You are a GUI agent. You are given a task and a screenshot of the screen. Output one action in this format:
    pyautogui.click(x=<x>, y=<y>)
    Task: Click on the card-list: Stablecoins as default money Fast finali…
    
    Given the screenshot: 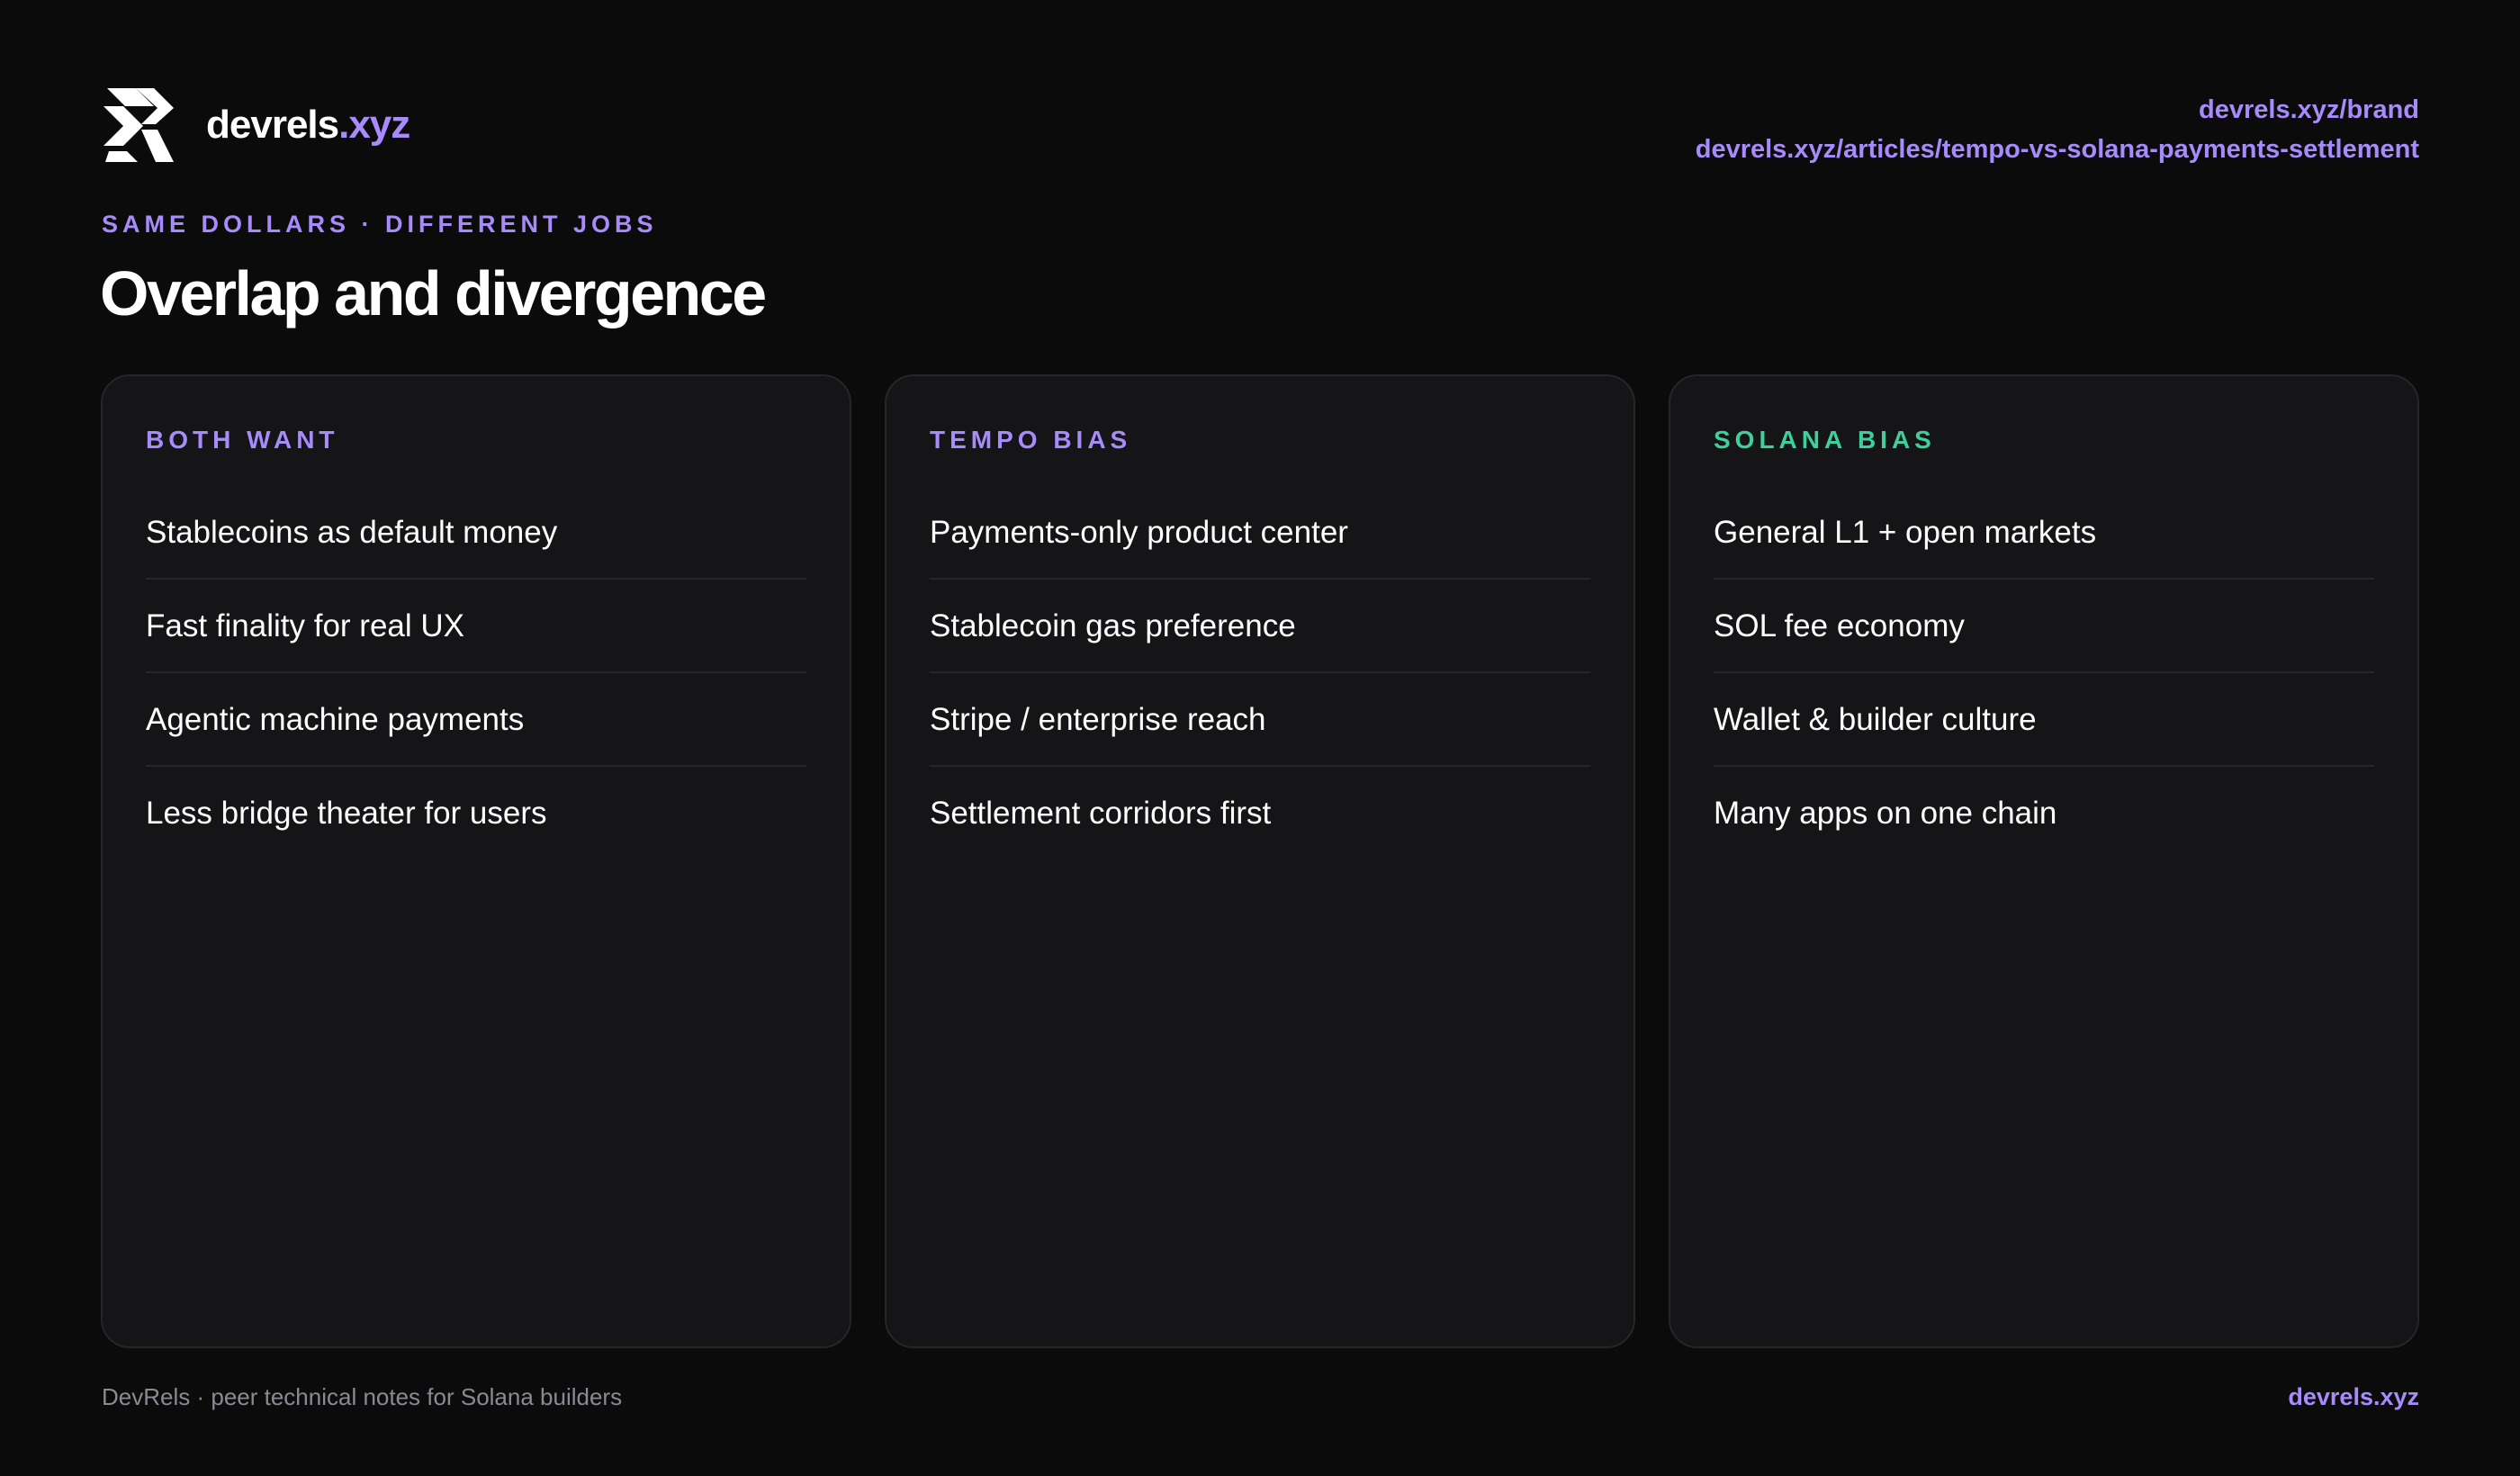 What is the action you would take?
    pyautogui.click(x=476, y=673)
    